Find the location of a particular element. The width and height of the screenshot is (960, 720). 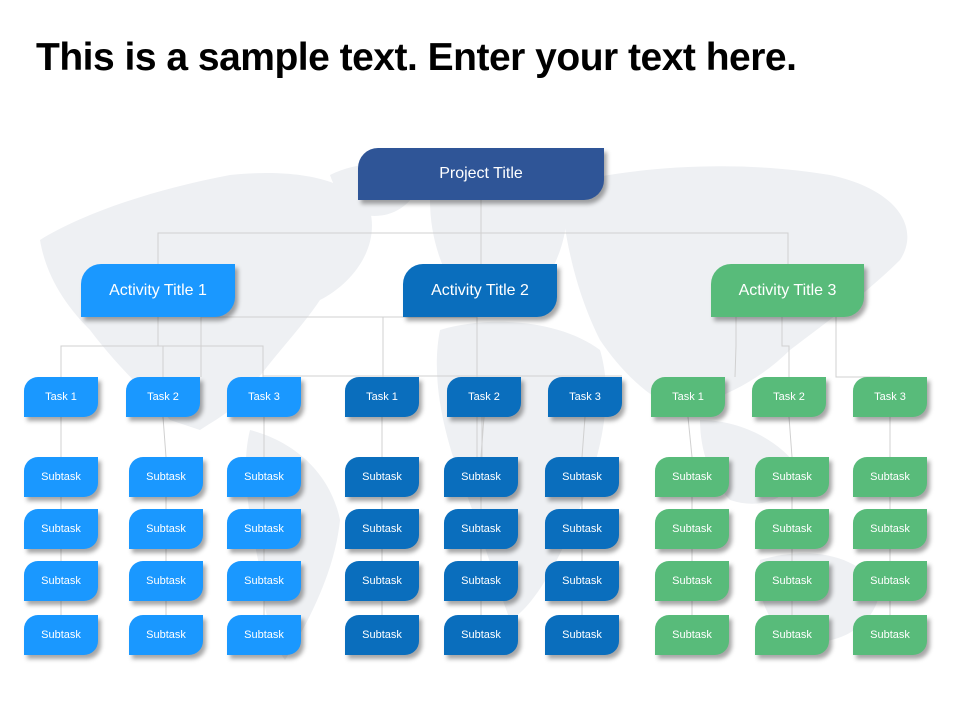

subtask-box-1-1-1-label: Subtask is located at coordinates (61, 477).